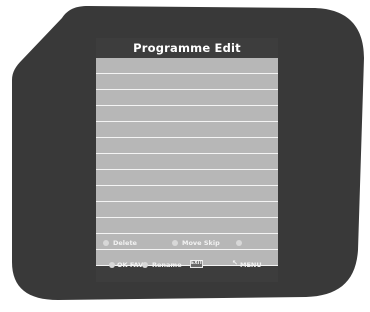  Describe the element at coordinates (167, 265) in the screenshot. I see `rename-hint: Rename` at that location.